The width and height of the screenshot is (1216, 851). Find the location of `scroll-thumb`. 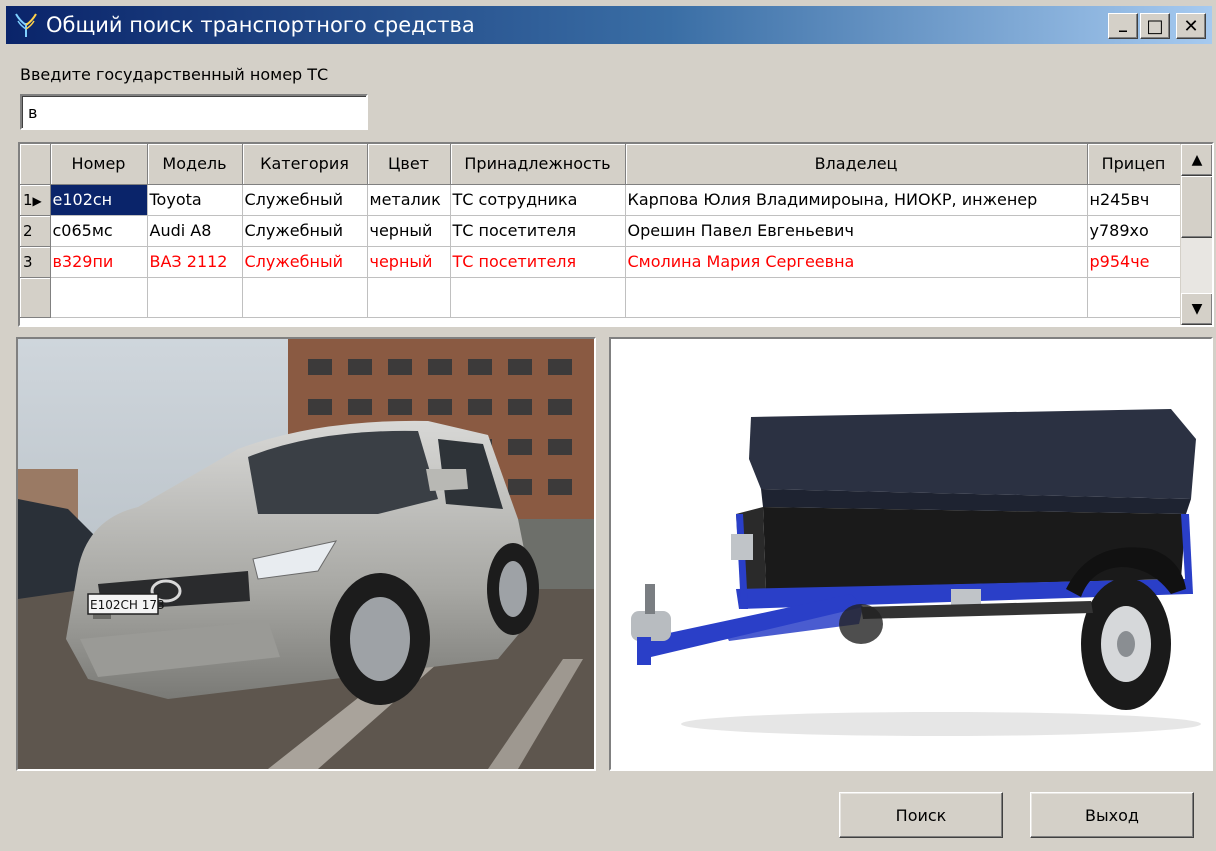

scroll-thumb is located at coordinates (1196, 207).